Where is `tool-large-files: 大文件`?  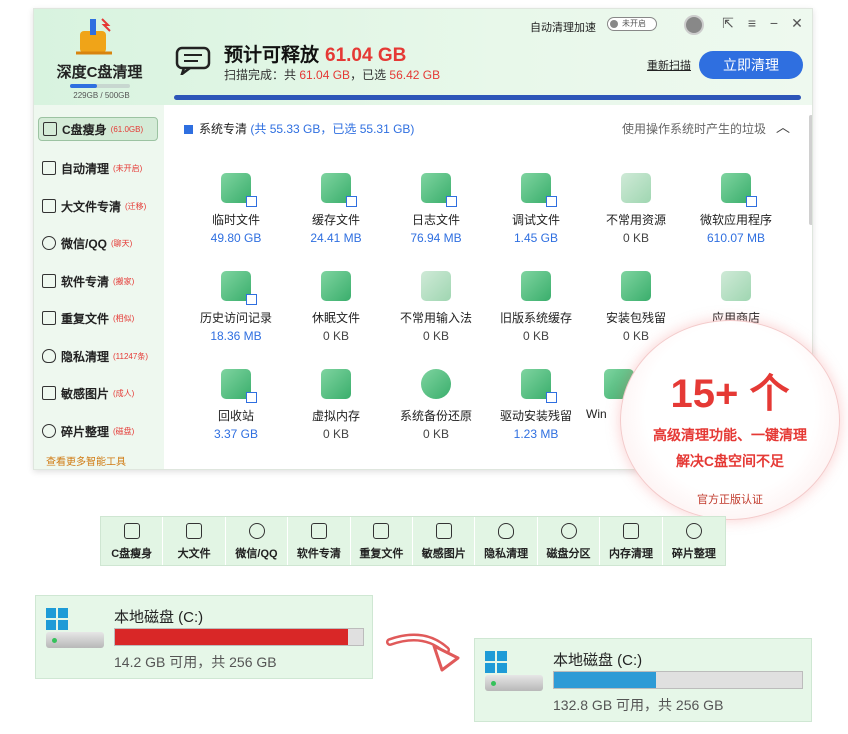
tool-large-files: 大文件 is located at coordinates (194, 541).